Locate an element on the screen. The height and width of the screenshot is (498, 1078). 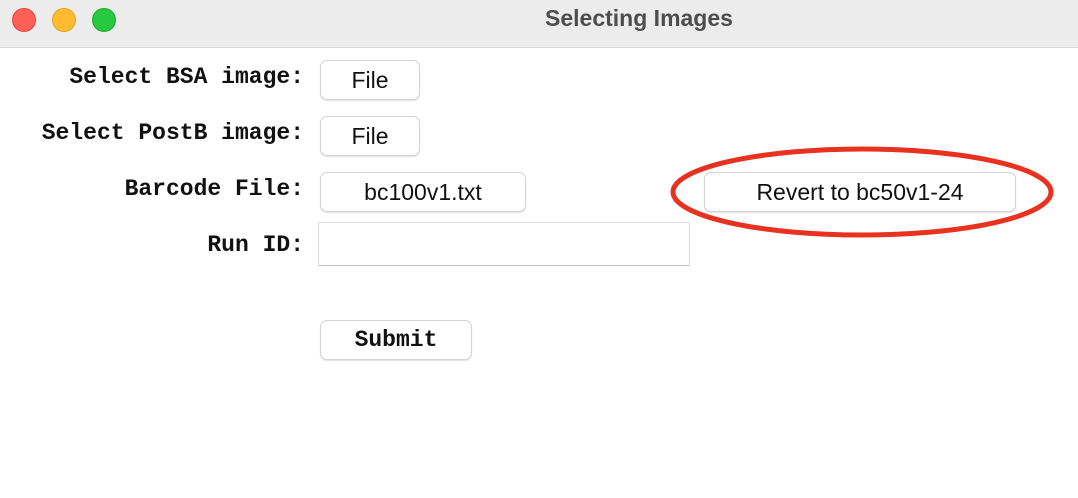
bsa-file-button: File is located at coordinates (370, 80).